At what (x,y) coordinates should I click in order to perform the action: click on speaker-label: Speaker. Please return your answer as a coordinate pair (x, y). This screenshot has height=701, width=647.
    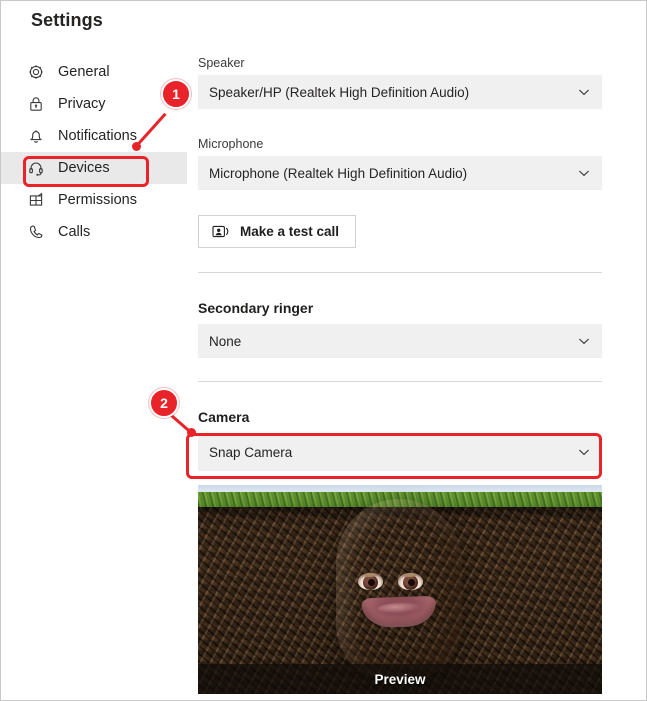
    Looking at the image, I should click on (221, 63).